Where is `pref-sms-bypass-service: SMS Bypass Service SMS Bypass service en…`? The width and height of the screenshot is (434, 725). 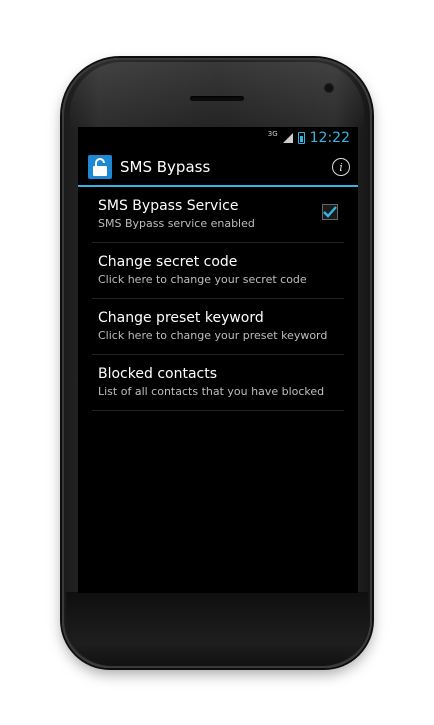 pref-sms-bypass-service: SMS Bypass Service SMS Bypass service en… is located at coordinates (218, 215).